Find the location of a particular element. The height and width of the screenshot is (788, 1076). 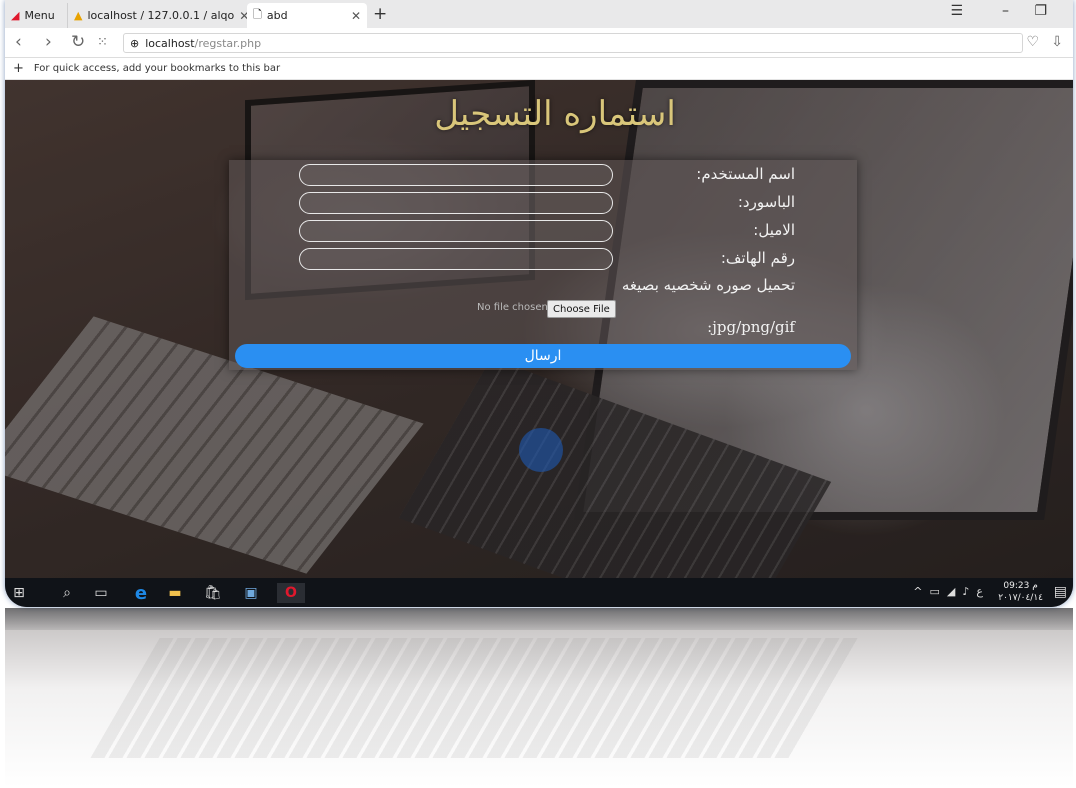

upload-label: تحميل صوره شخصيه بصيغه is located at coordinates (708, 285).